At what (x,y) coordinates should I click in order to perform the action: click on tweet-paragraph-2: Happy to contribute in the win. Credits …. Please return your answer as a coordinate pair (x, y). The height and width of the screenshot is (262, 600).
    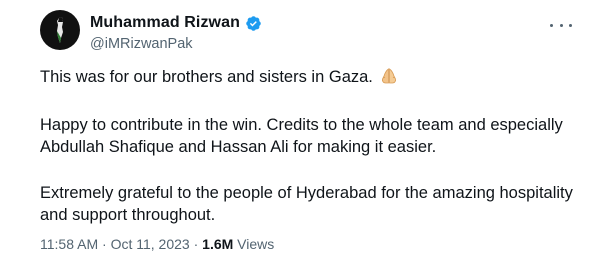
    Looking at the image, I should click on (301, 136).